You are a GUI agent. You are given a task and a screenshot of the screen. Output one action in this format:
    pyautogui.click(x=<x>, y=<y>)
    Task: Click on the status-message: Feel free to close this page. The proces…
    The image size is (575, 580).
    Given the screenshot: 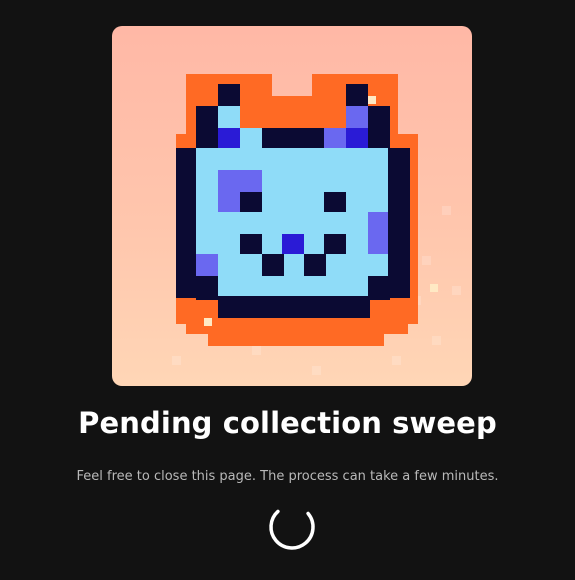 What is the action you would take?
    pyautogui.click(x=287, y=476)
    